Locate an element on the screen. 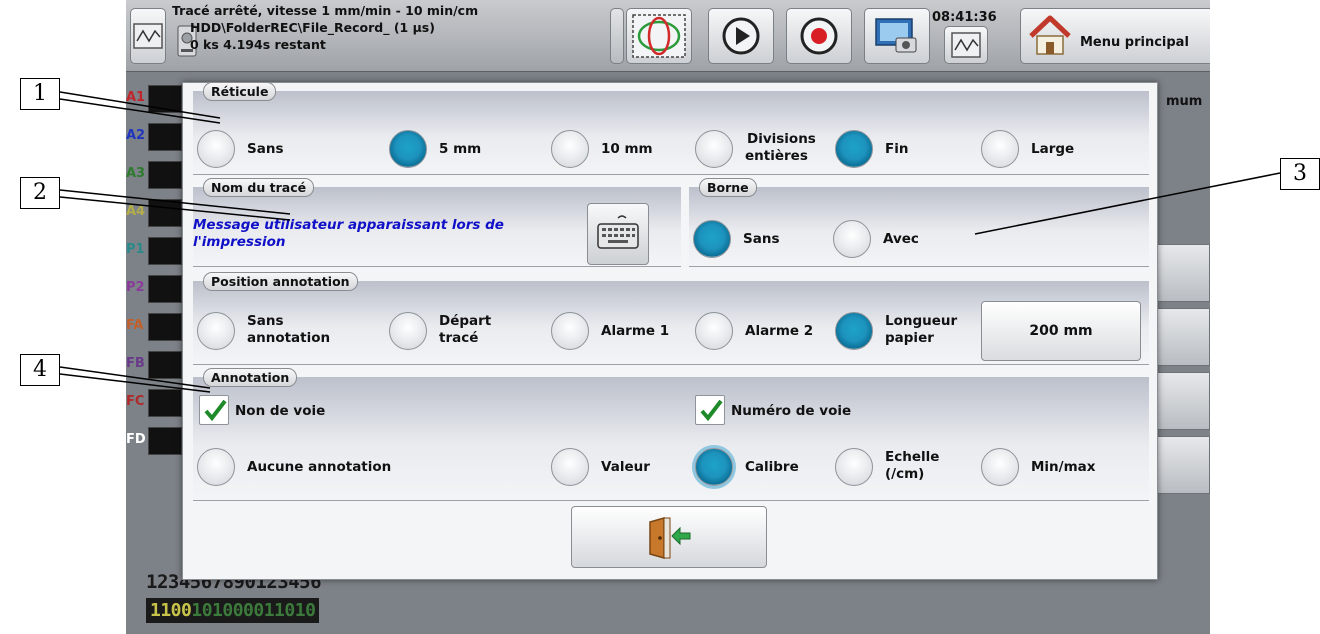 The height and width of the screenshot is (634, 1320). callout-4: 4 is located at coordinates (40, 370).